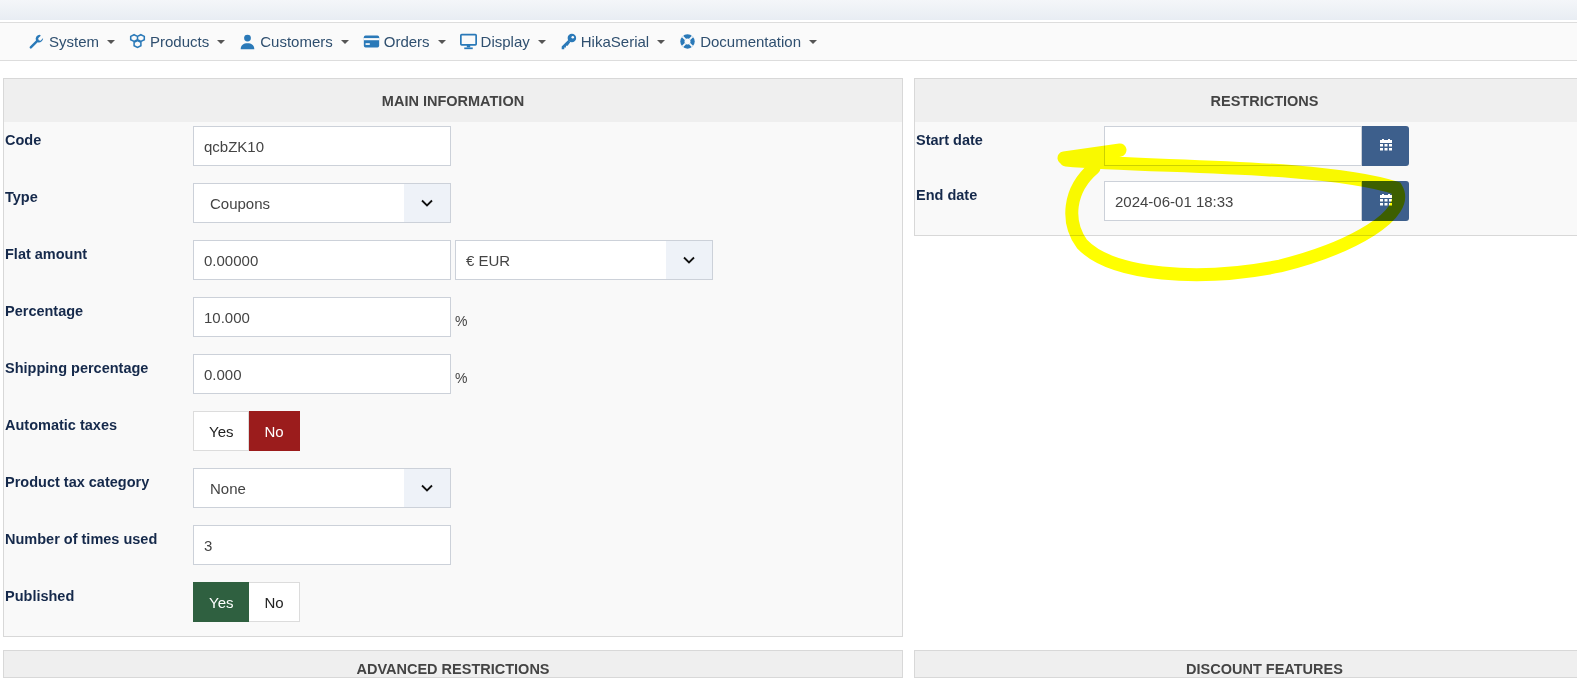  I want to click on field-label: Flat amount, so click(46, 253).